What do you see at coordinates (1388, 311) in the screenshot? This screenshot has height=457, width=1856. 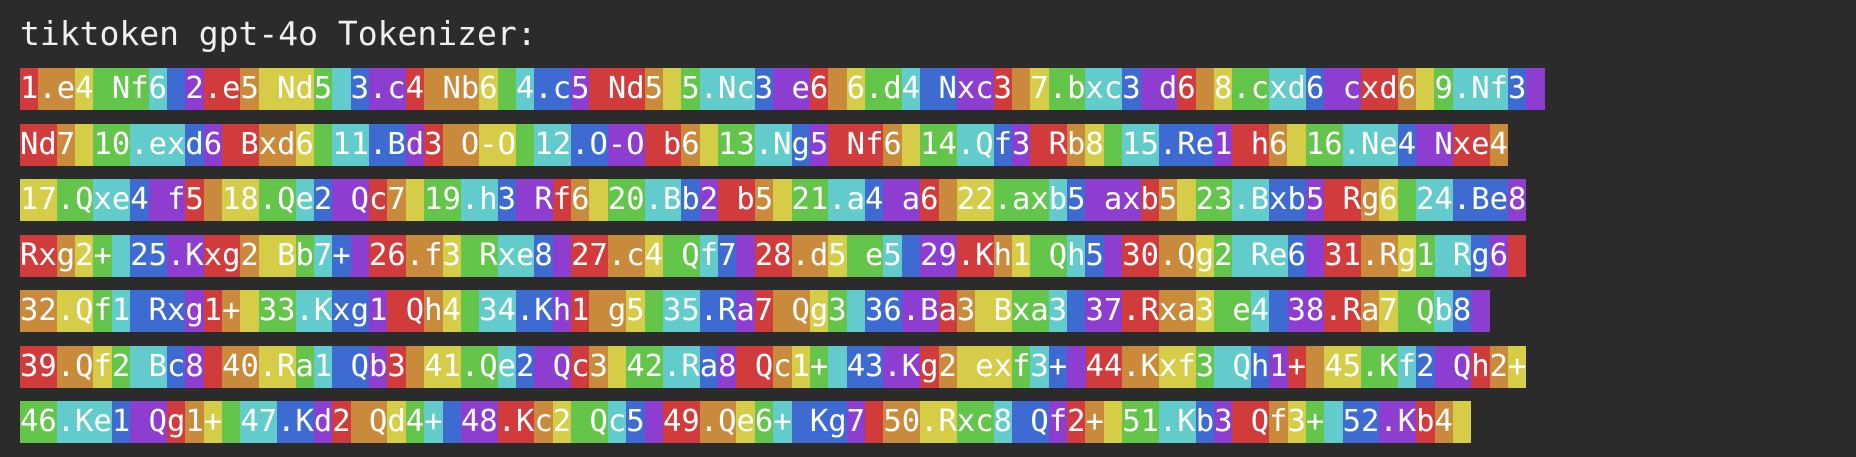 I see `token: 7` at bounding box center [1388, 311].